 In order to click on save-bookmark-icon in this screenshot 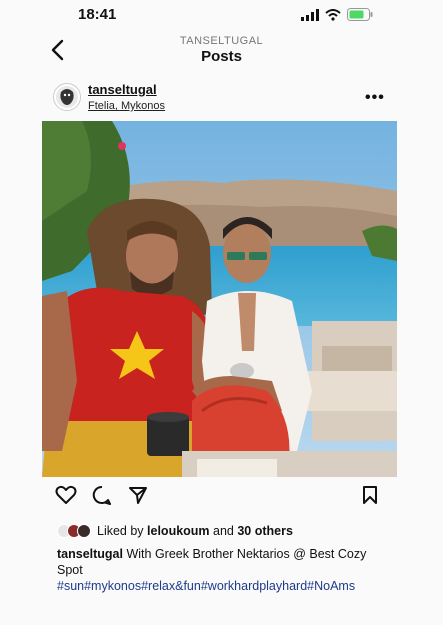, I will do `click(370, 495)`.